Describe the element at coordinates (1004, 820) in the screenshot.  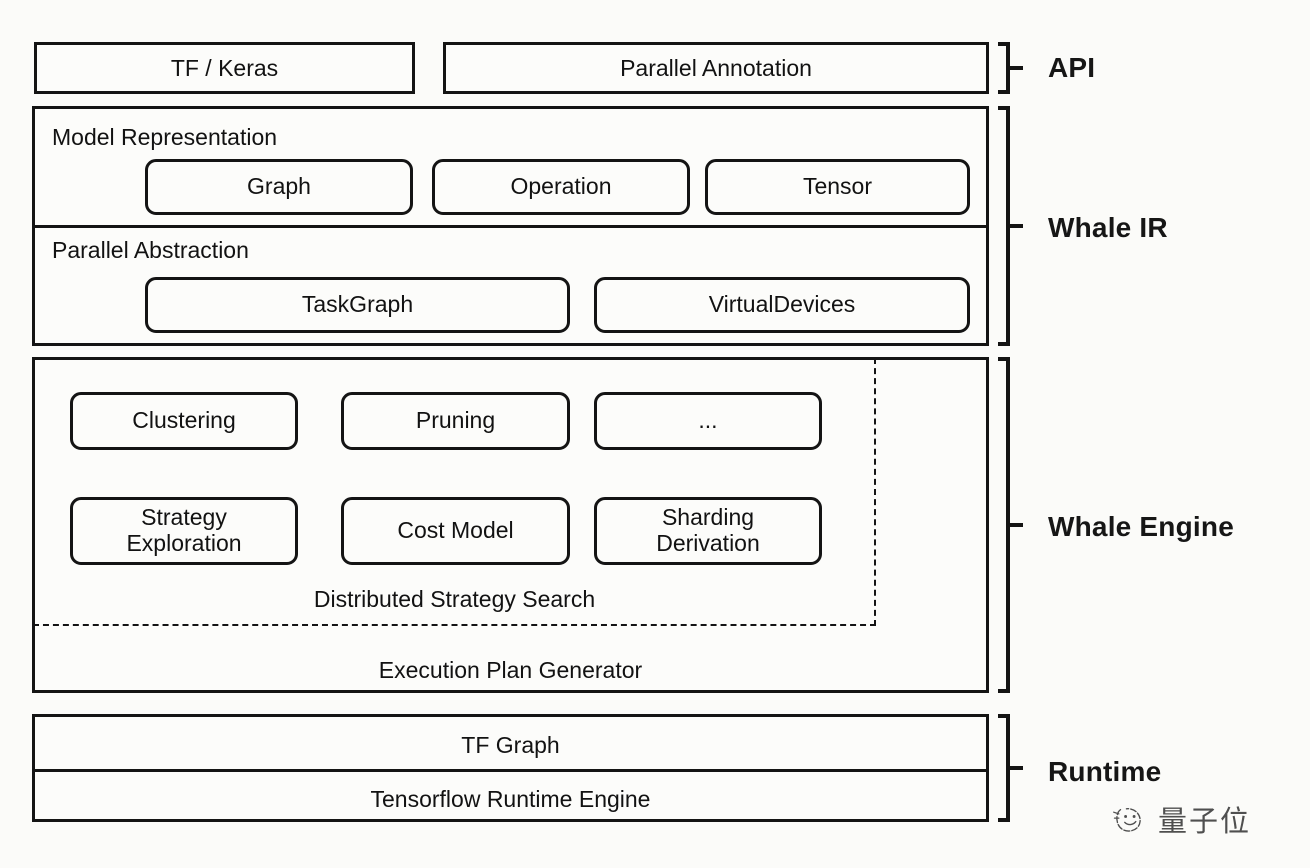
I see `bracket-runtime-arm-bottom` at that location.